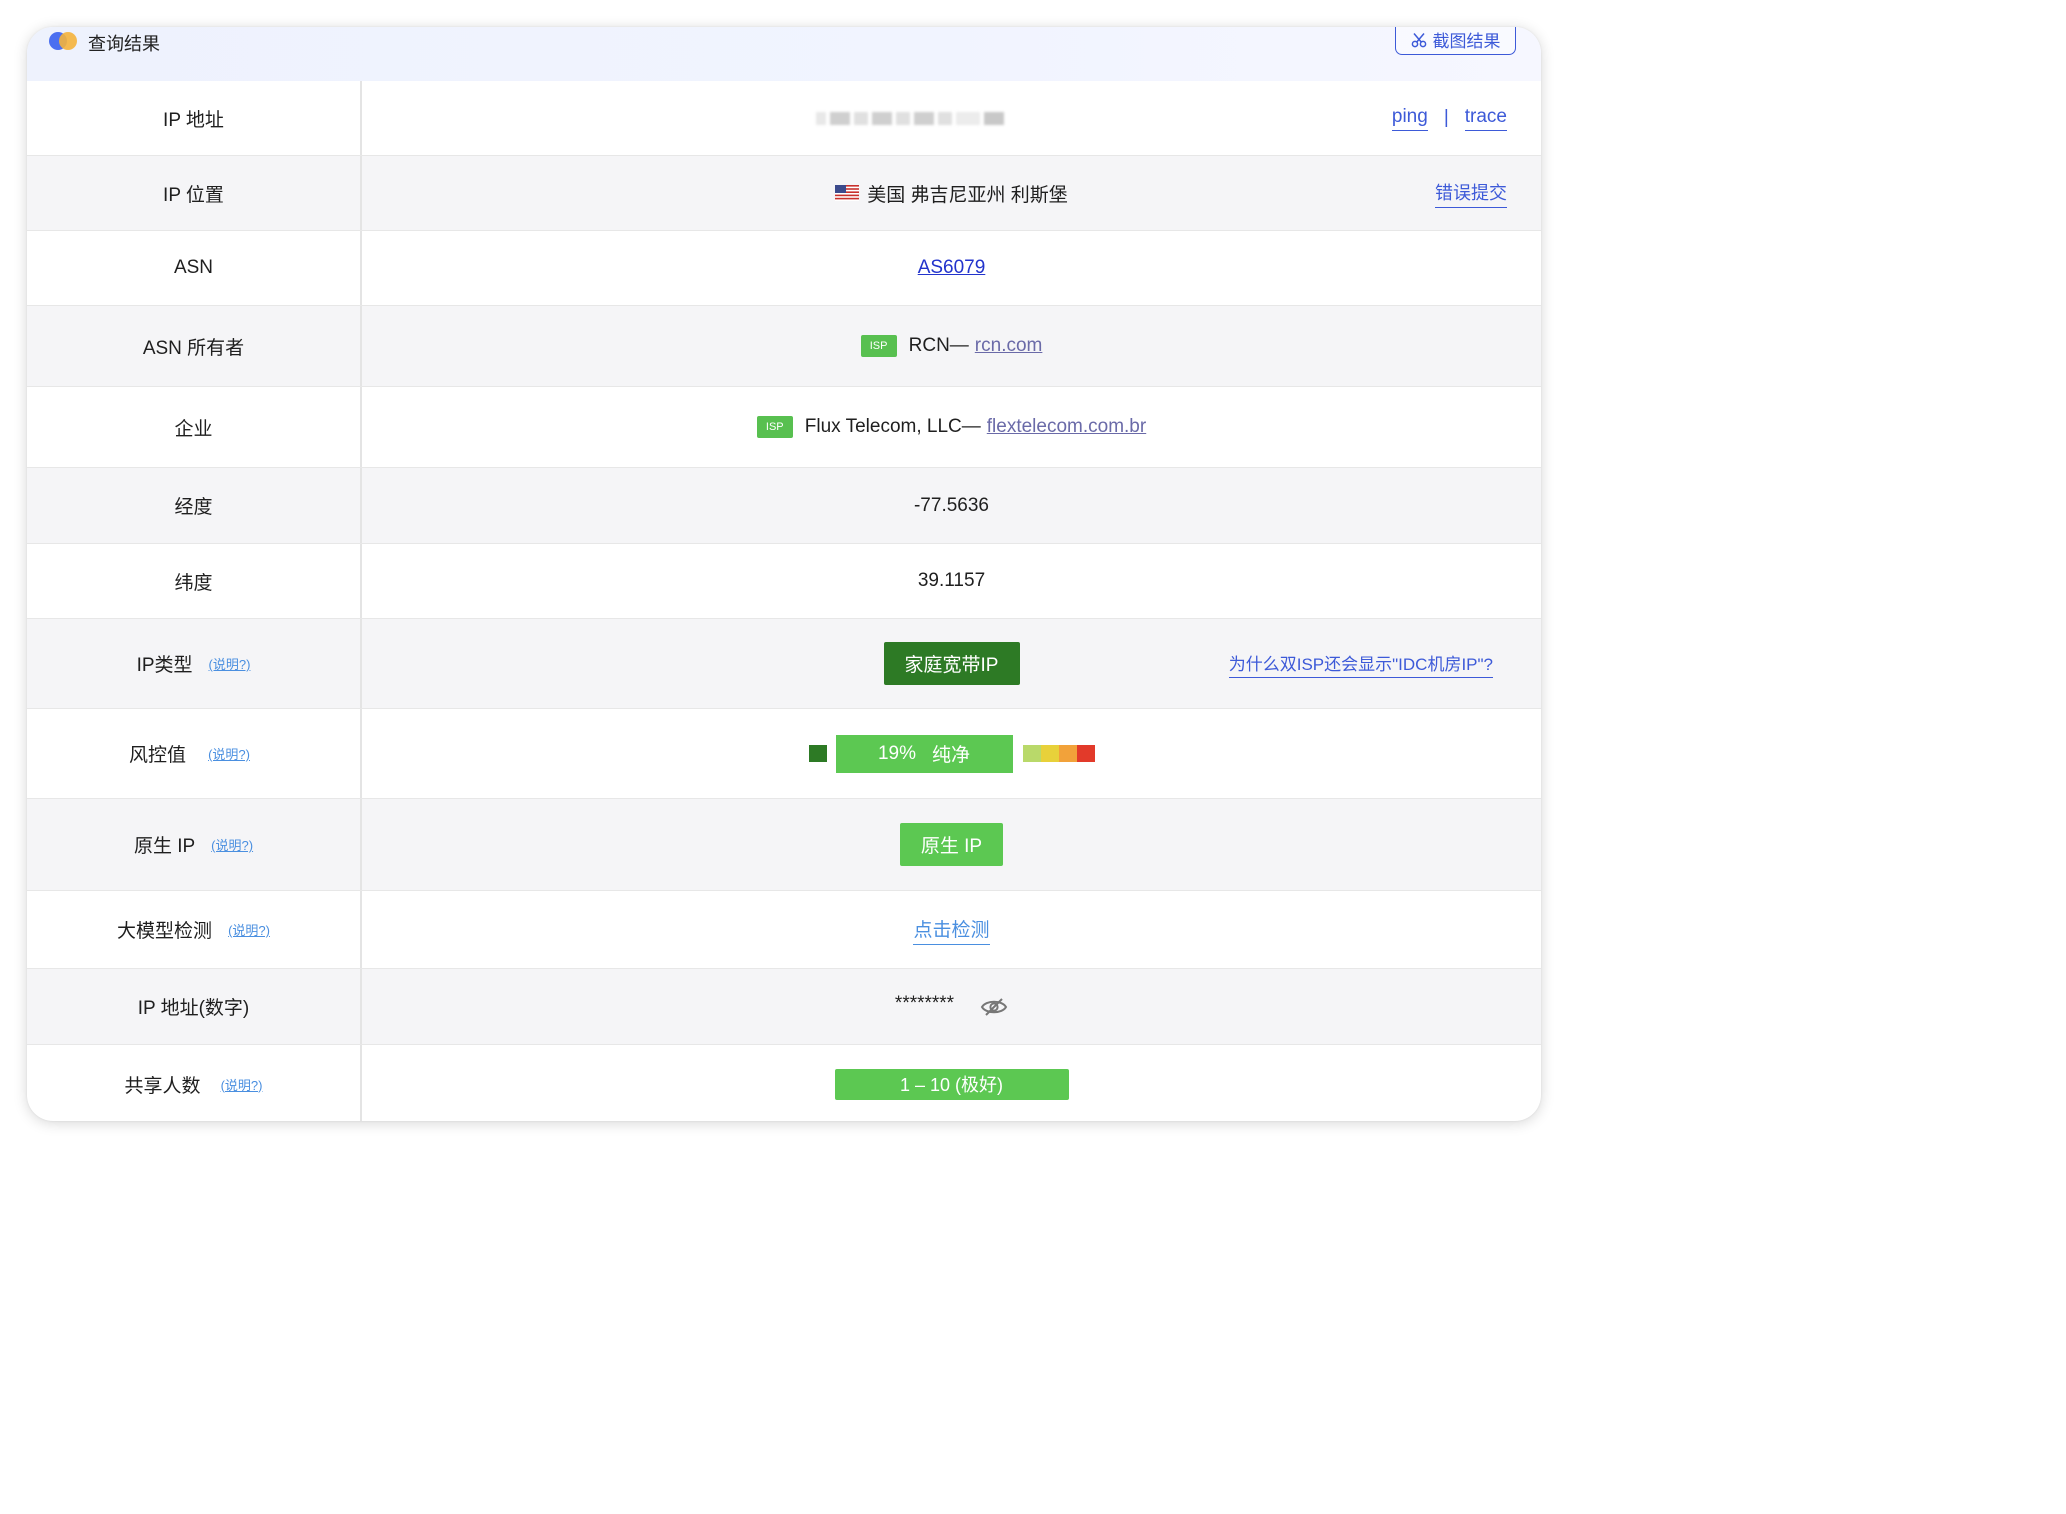 The image size is (2066, 1514). I want to click on card-header: 查询结果 截图结果, so click(784, 54).